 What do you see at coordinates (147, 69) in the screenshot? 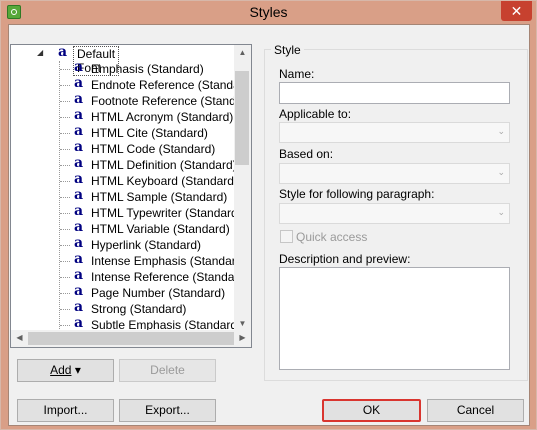
I see `tree-item-label: Emphasis (Standard)` at bounding box center [147, 69].